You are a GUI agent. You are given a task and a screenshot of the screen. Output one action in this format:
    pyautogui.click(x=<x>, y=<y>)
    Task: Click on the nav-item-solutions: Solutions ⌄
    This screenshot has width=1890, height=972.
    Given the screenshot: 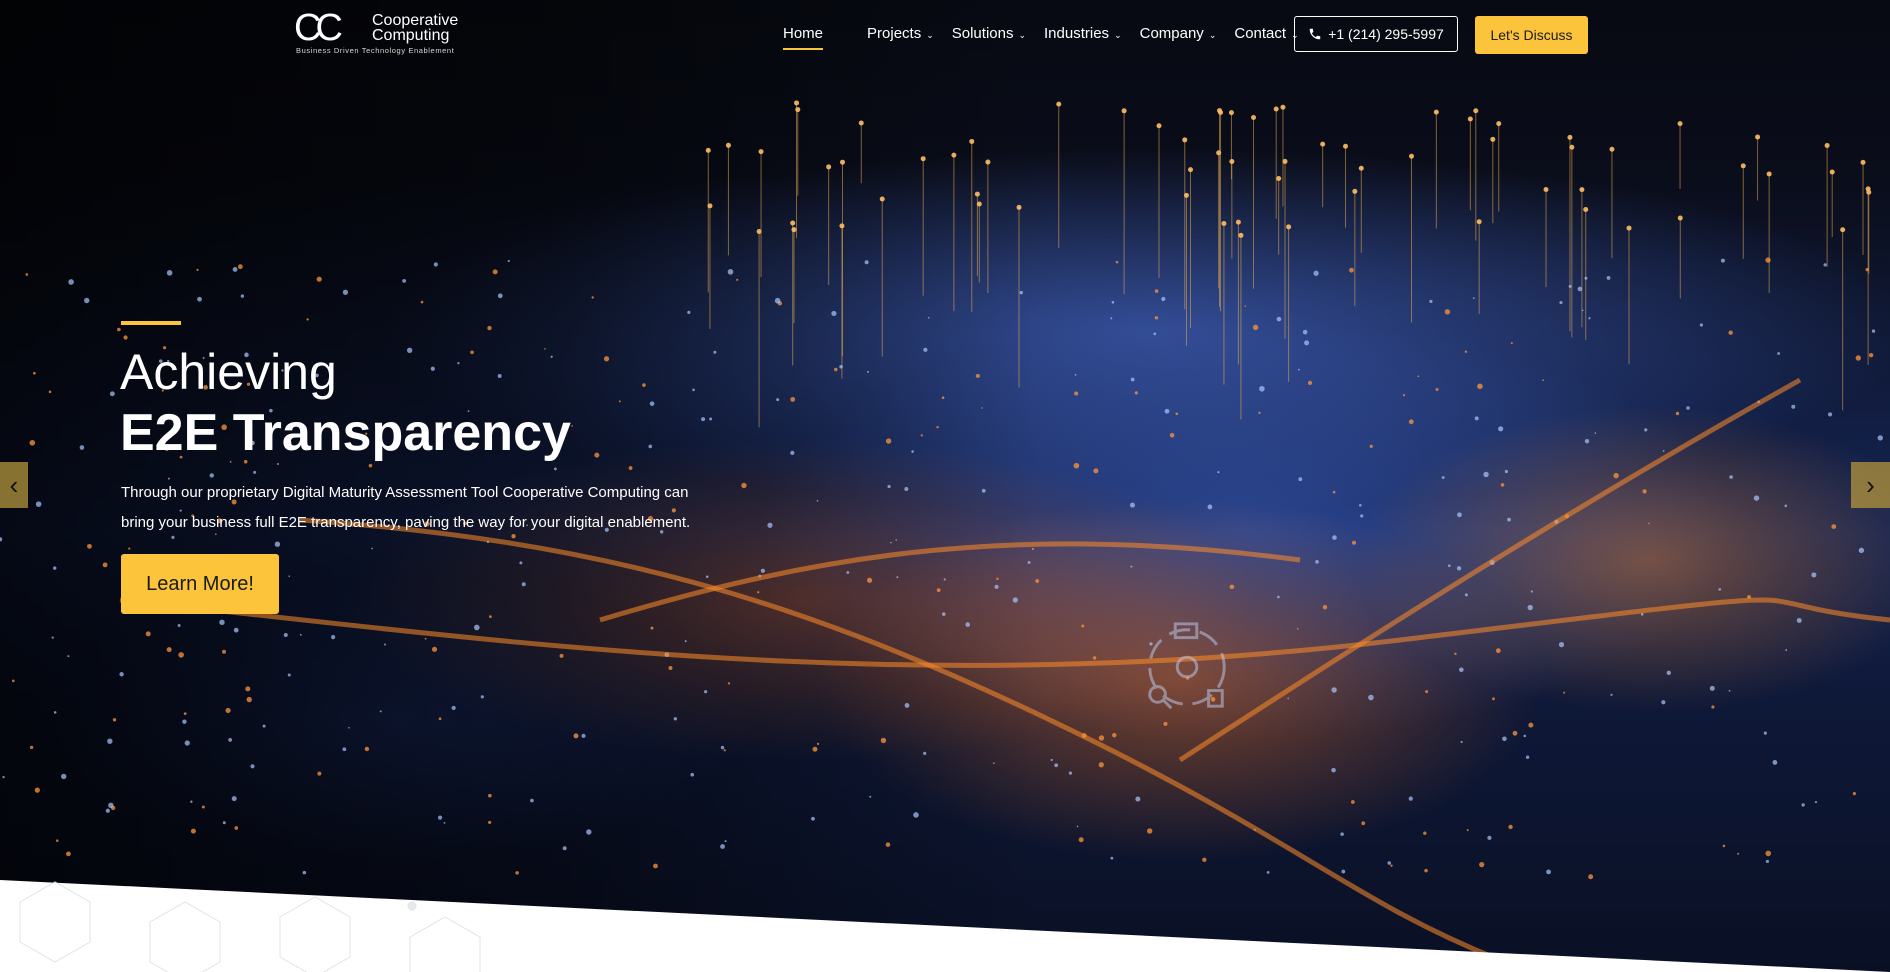 What is the action you would take?
    pyautogui.click(x=989, y=33)
    